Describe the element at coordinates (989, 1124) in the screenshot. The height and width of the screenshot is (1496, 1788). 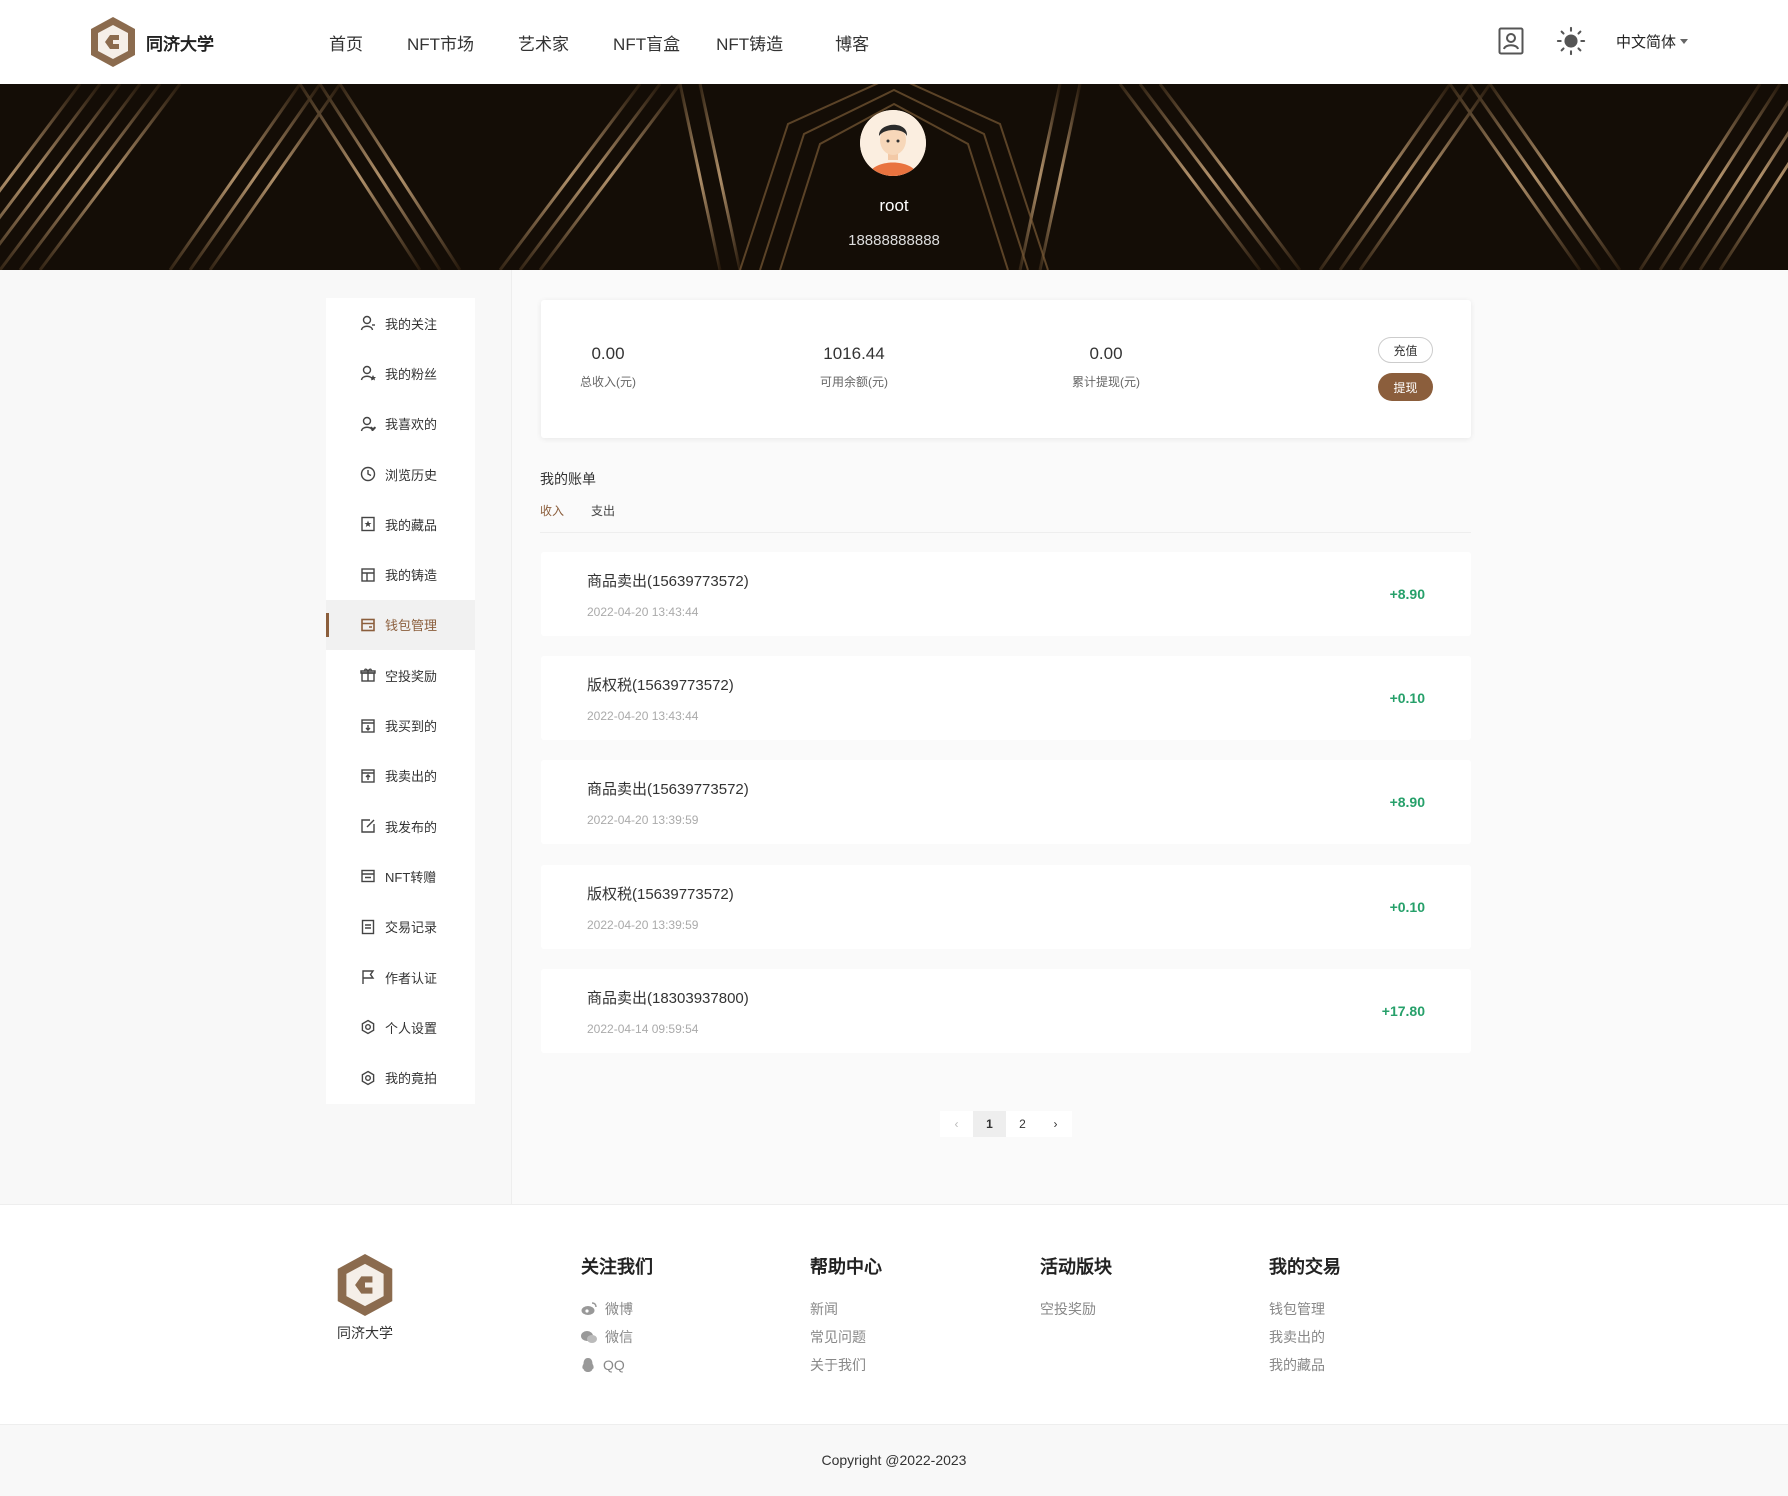
I see `page-button-1: 1` at that location.